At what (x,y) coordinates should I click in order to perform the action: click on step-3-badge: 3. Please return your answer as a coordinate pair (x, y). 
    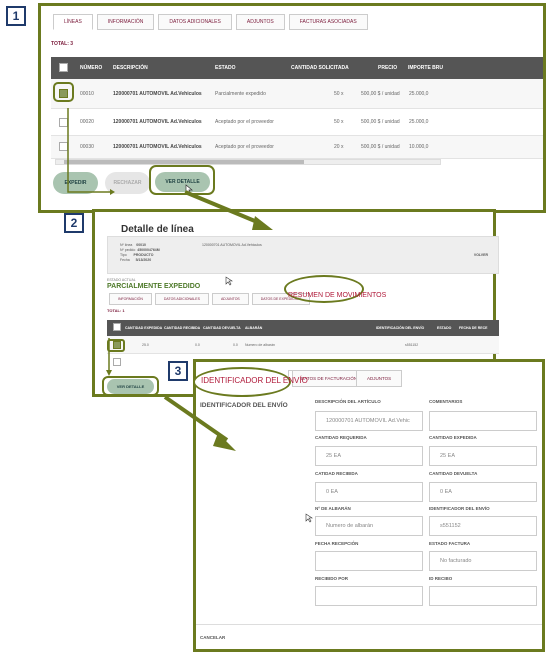
    Looking at the image, I should click on (178, 371).